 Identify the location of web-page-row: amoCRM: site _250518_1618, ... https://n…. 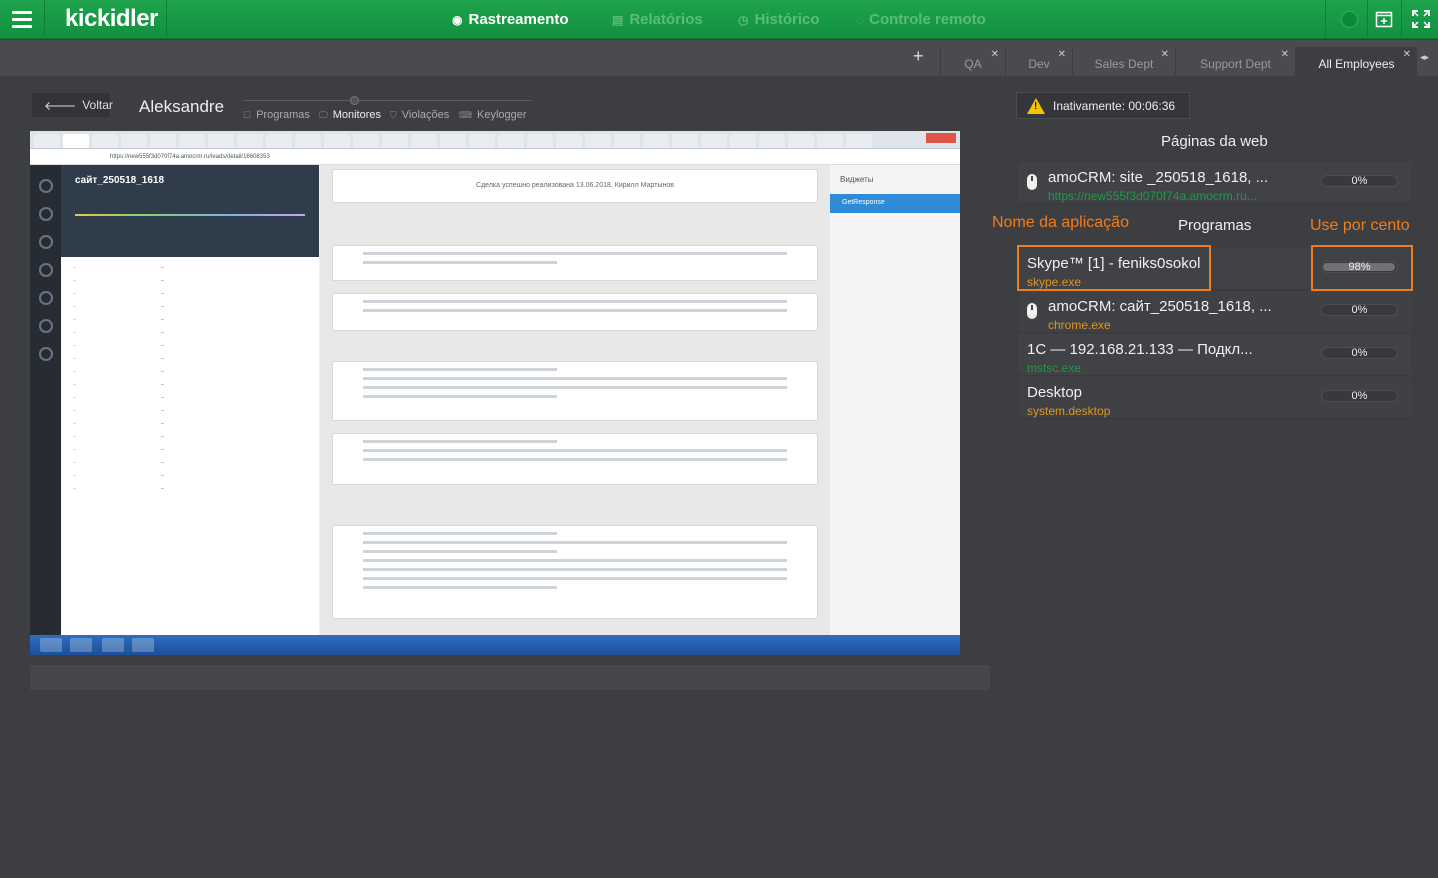
(1215, 183).